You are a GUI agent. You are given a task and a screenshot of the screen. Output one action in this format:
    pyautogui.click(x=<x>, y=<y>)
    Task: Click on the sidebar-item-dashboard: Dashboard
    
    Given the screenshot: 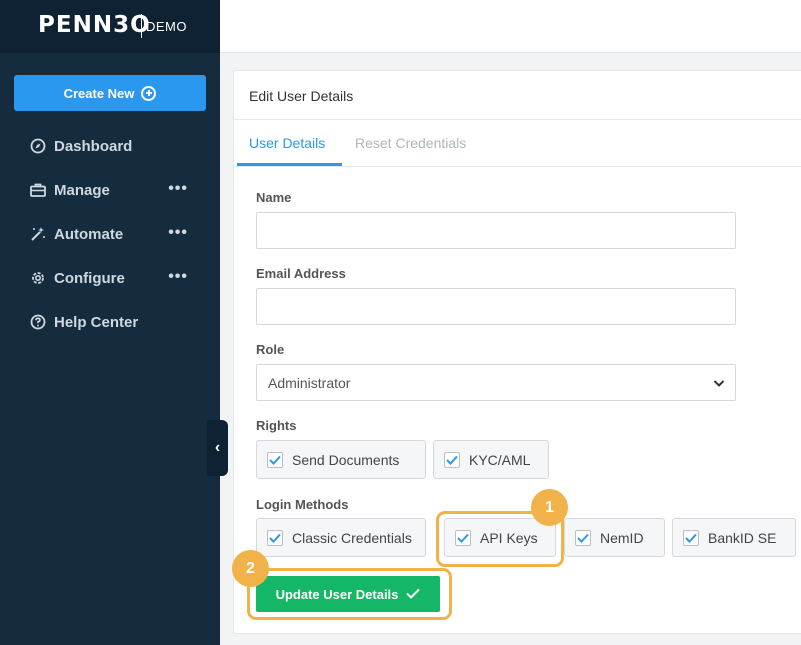 What is the action you would take?
    pyautogui.click(x=115, y=146)
    